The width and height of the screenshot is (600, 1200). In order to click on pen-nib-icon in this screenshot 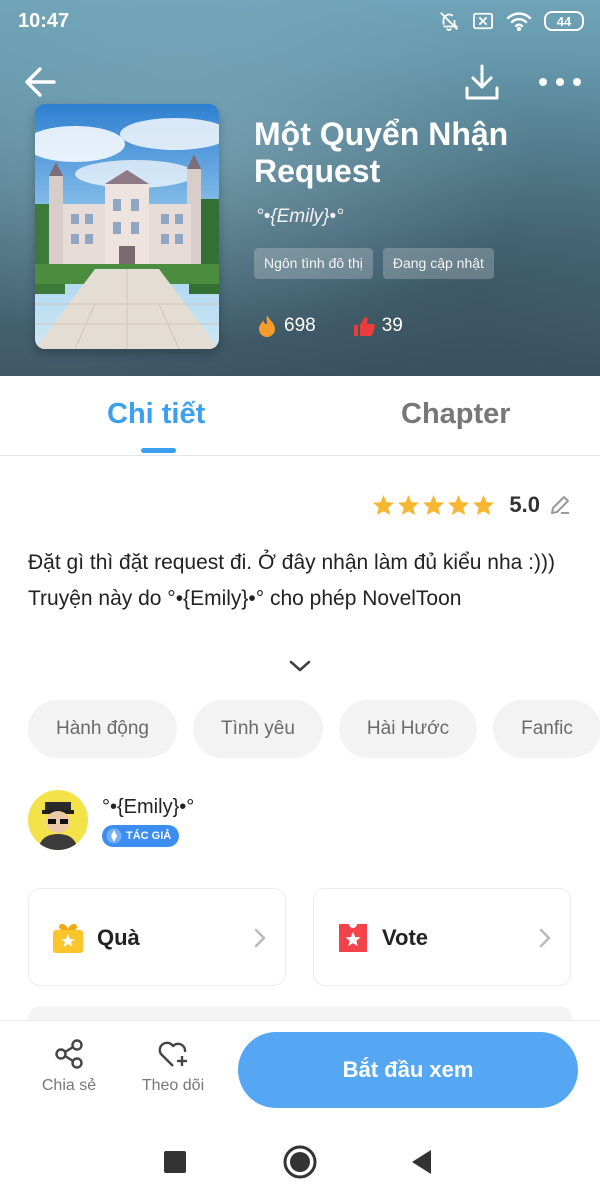, I will do `click(114, 836)`.